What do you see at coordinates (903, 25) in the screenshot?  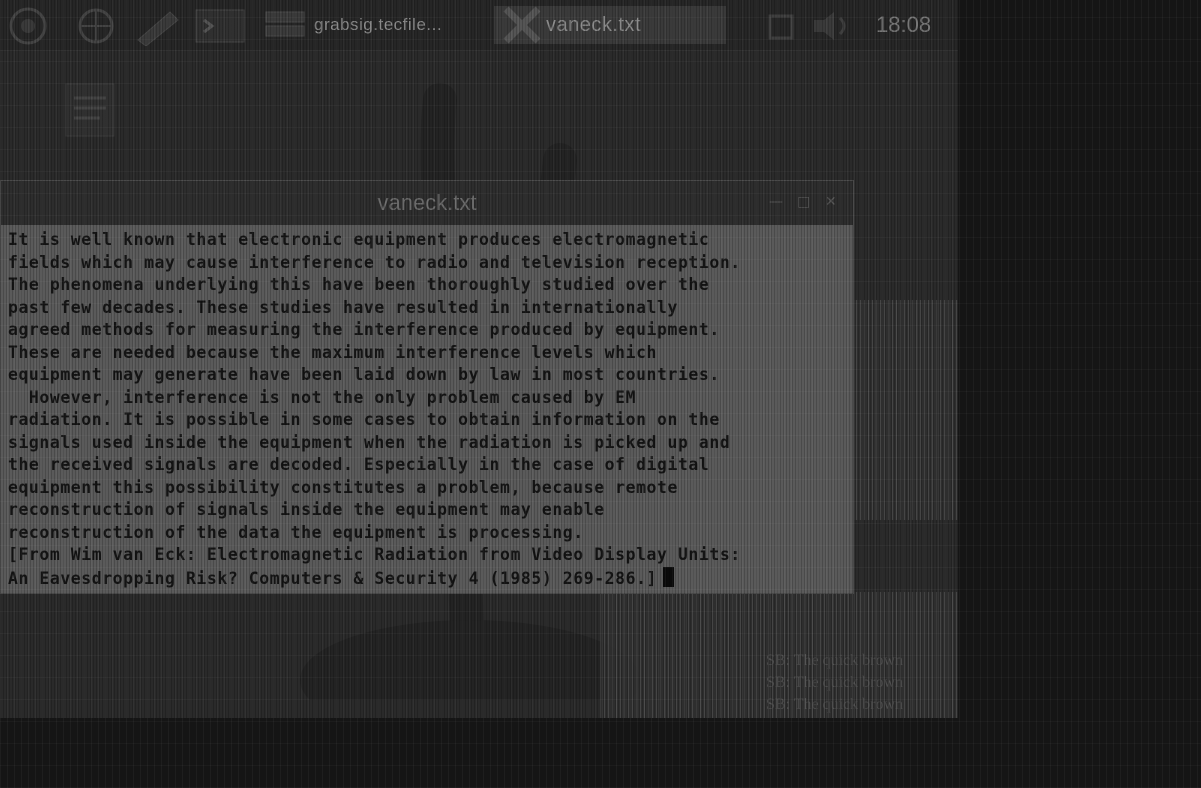 I see `taskbar-clock: 18:08` at bounding box center [903, 25].